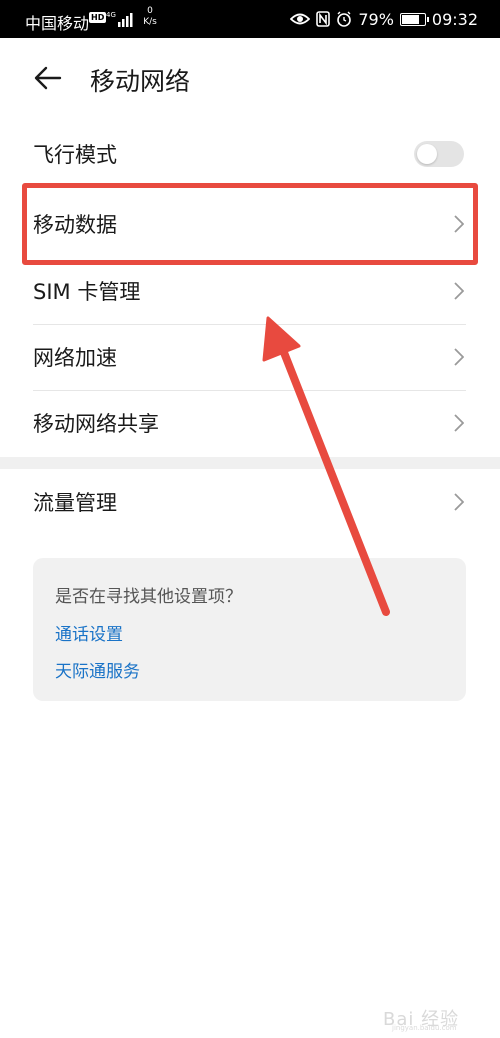  What do you see at coordinates (87, 292) in the screenshot?
I see `sim-management-label: SIM 卡管理` at bounding box center [87, 292].